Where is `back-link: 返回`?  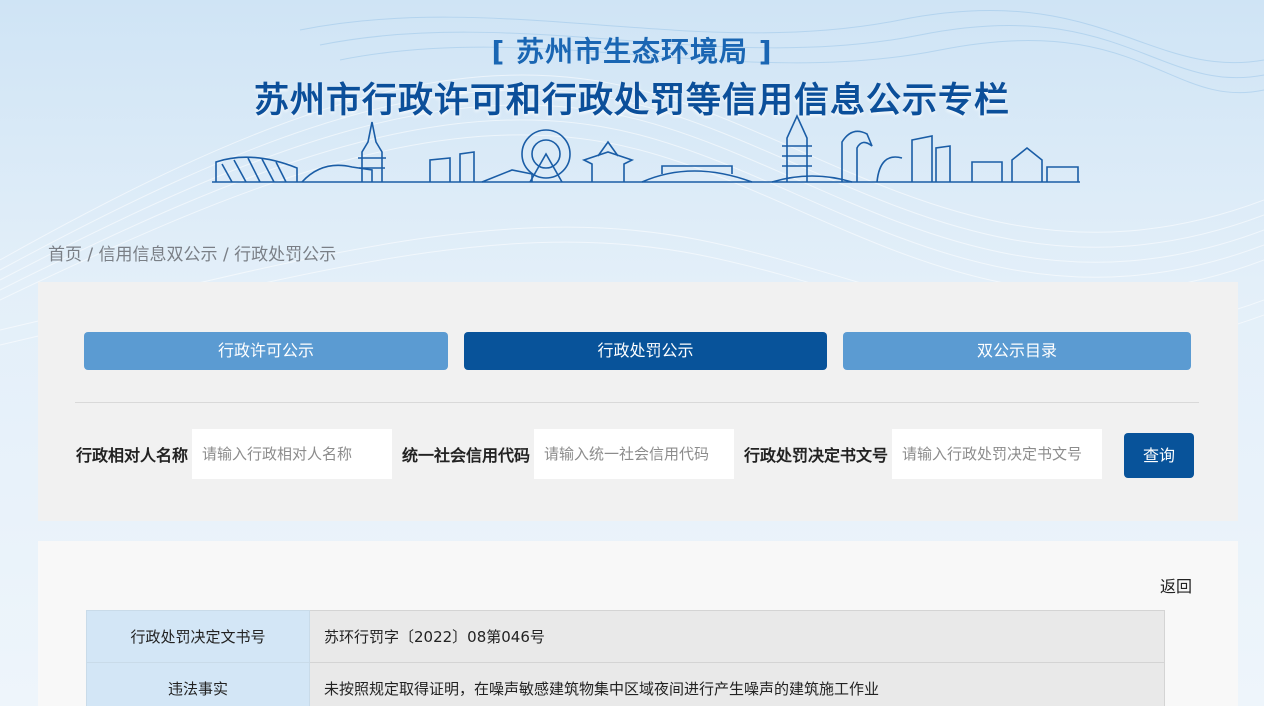 back-link: 返回 is located at coordinates (1176, 585).